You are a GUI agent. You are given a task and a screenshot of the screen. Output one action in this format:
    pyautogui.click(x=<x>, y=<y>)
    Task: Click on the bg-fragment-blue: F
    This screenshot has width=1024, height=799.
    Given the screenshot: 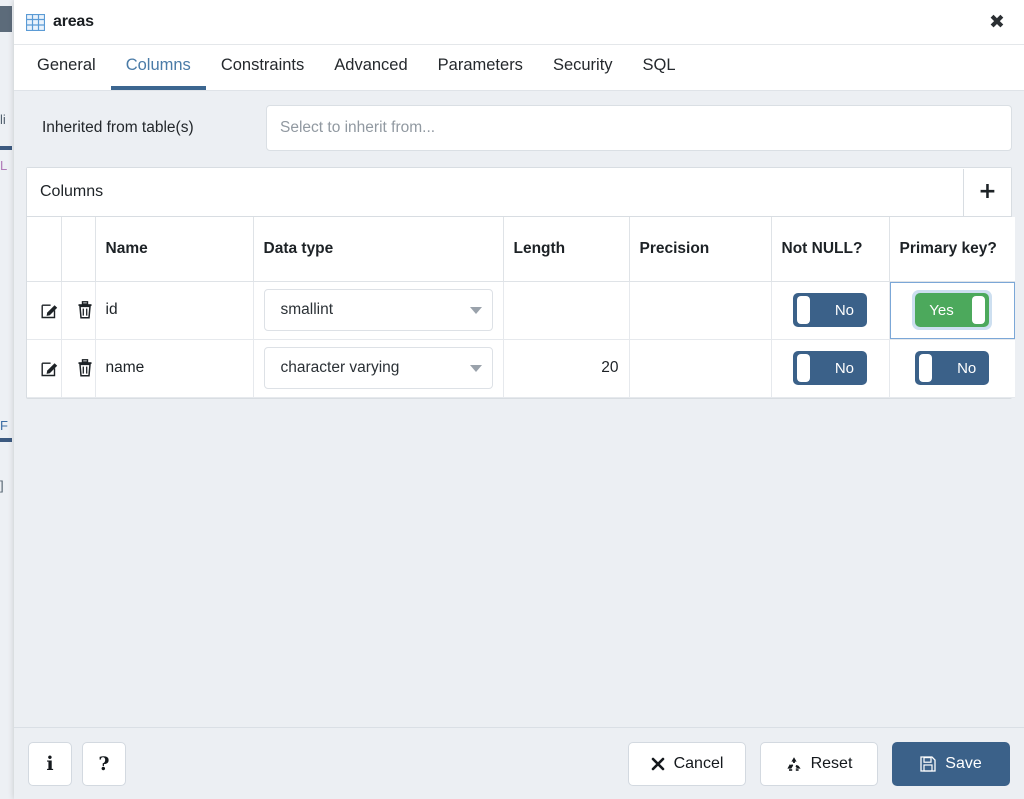 What is the action you would take?
    pyautogui.click(x=4, y=425)
    